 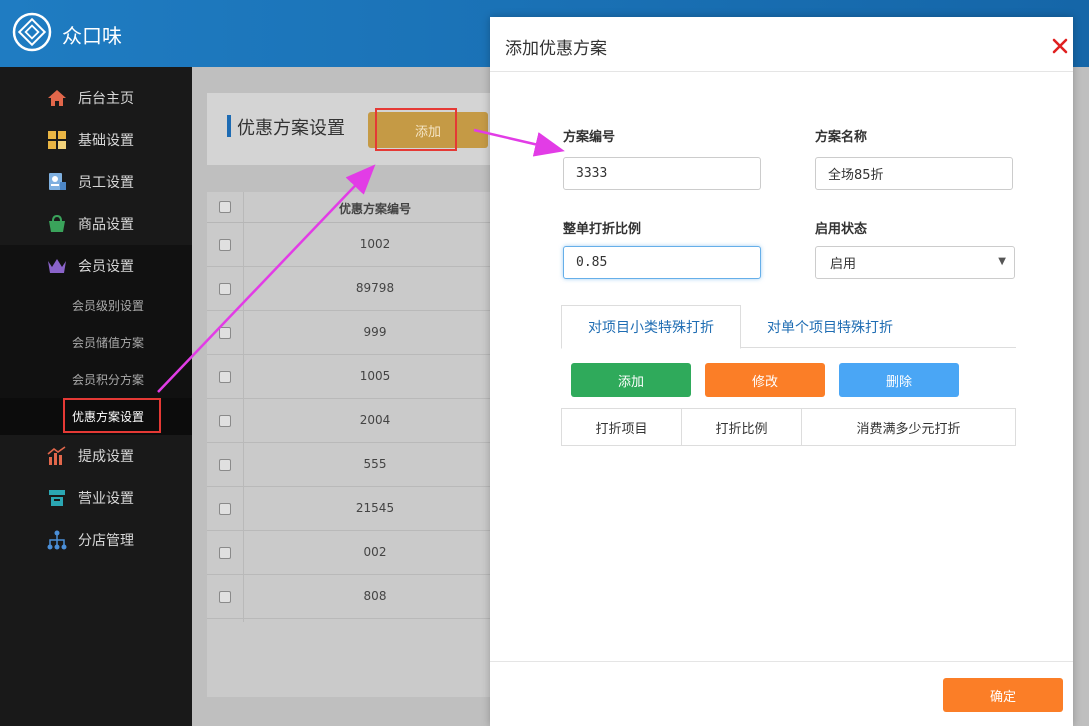 I want to click on status-label: 启用状态, so click(x=841, y=229).